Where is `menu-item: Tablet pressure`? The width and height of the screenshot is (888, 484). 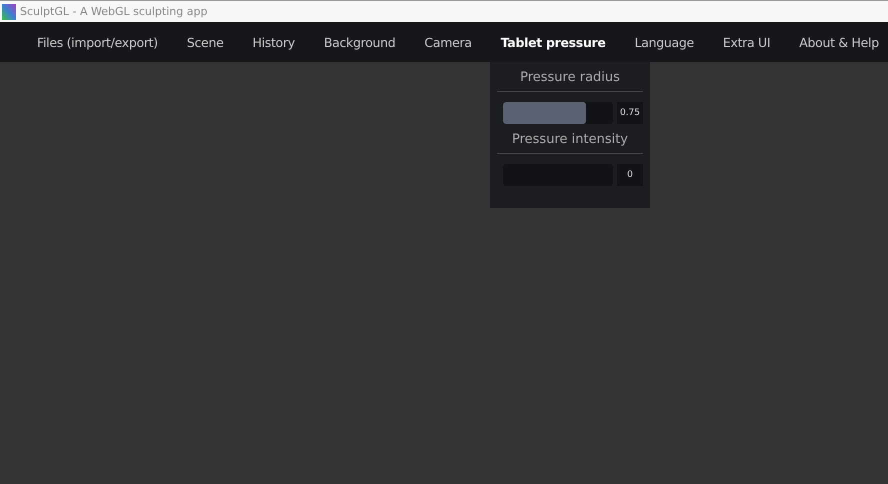 menu-item: Tablet pressure is located at coordinates (553, 42).